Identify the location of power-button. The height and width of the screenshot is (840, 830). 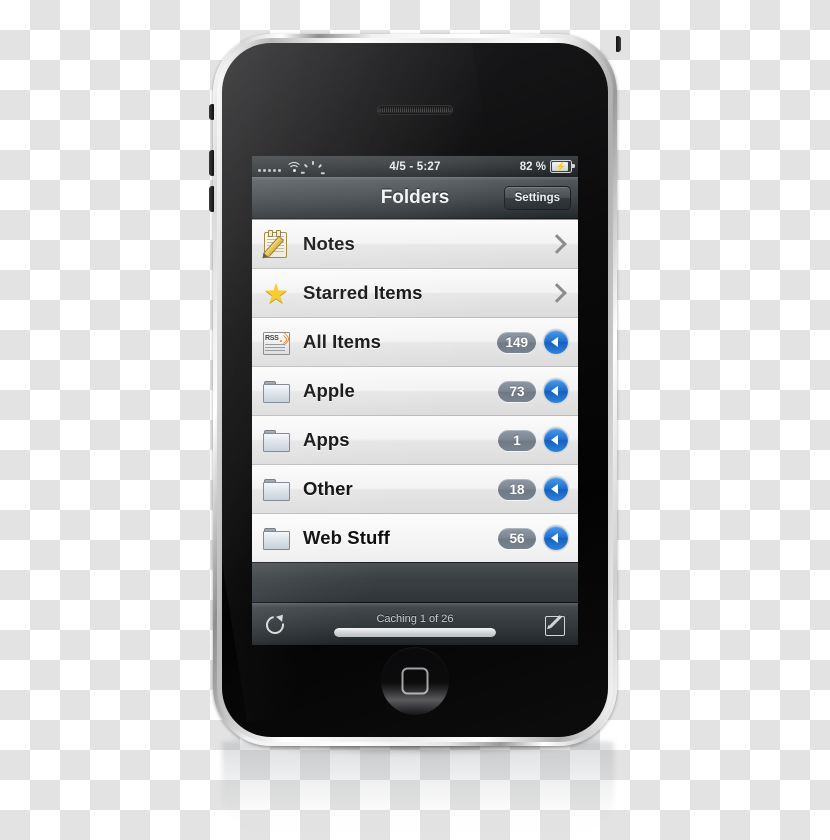
(618, 44).